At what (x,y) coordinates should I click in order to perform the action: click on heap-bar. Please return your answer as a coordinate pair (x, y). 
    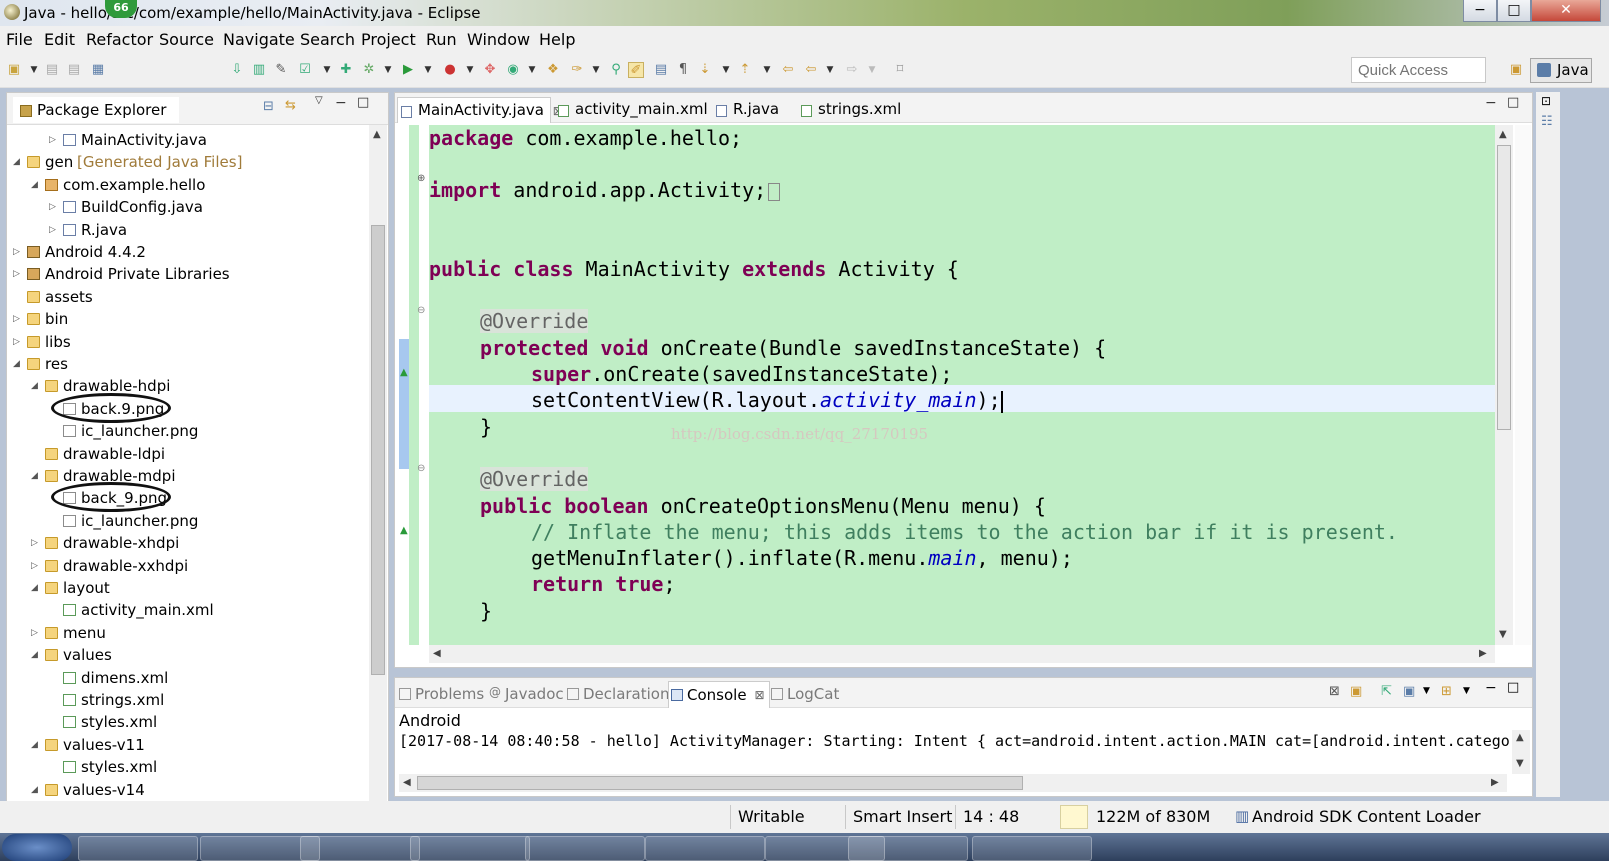
    Looking at the image, I should click on (1074, 817).